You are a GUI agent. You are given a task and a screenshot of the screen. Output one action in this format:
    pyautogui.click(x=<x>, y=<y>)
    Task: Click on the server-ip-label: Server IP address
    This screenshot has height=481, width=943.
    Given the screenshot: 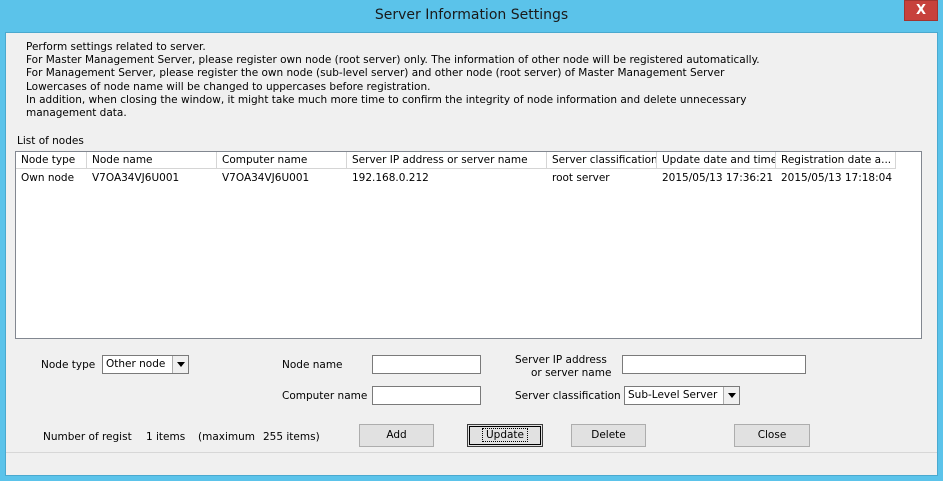 What is the action you would take?
    pyautogui.click(x=561, y=360)
    